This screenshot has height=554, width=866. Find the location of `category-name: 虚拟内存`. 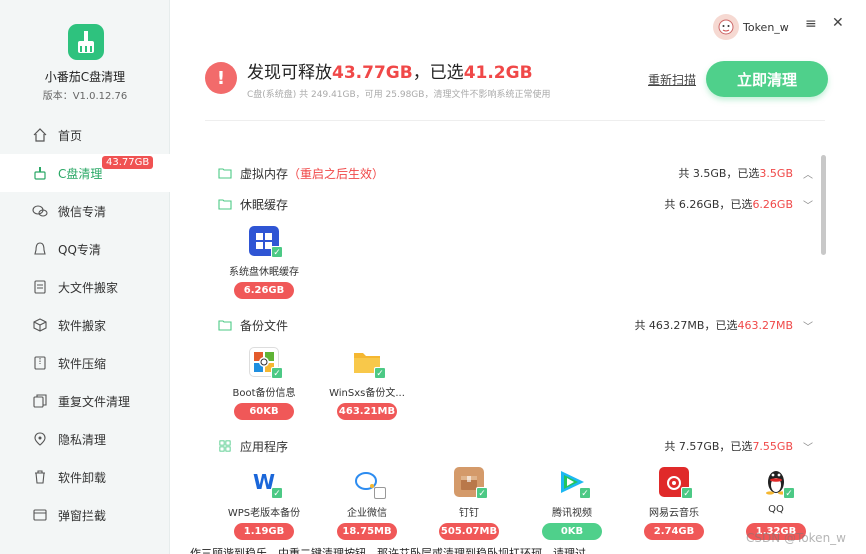

category-name: 虚拟内存 is located at coordinates (264, 173).